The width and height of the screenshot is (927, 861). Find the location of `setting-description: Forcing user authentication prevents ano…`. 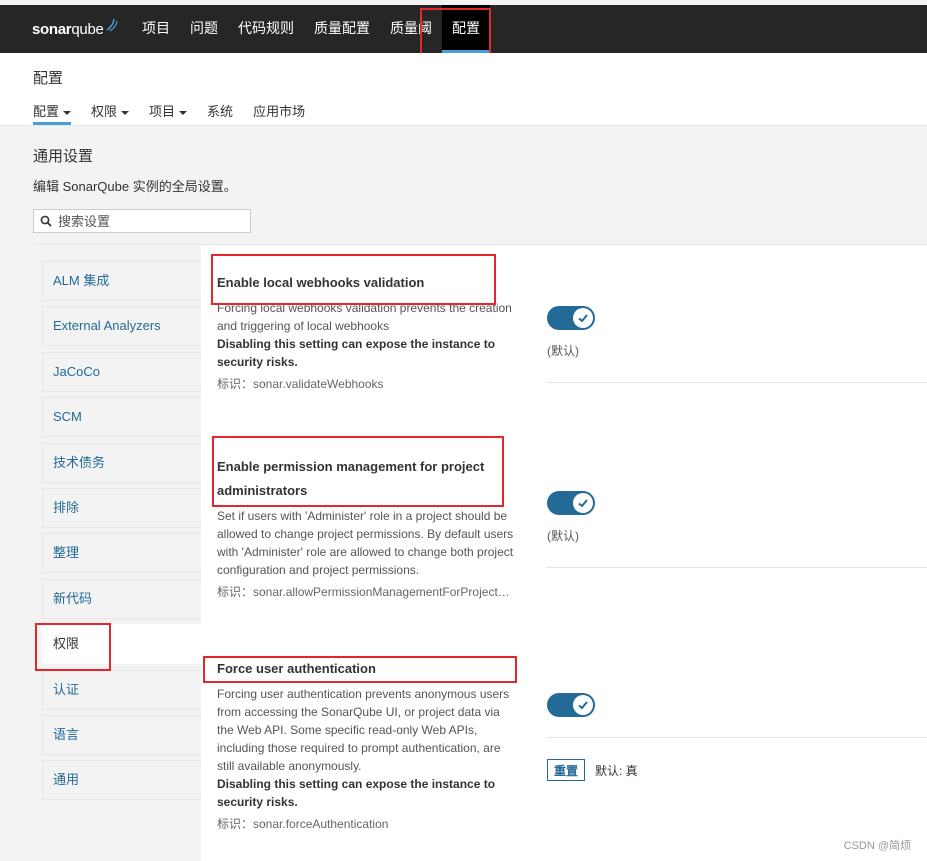

setting-description: Forcing user authentication prevents ano… is located at coordinates (363, 730).